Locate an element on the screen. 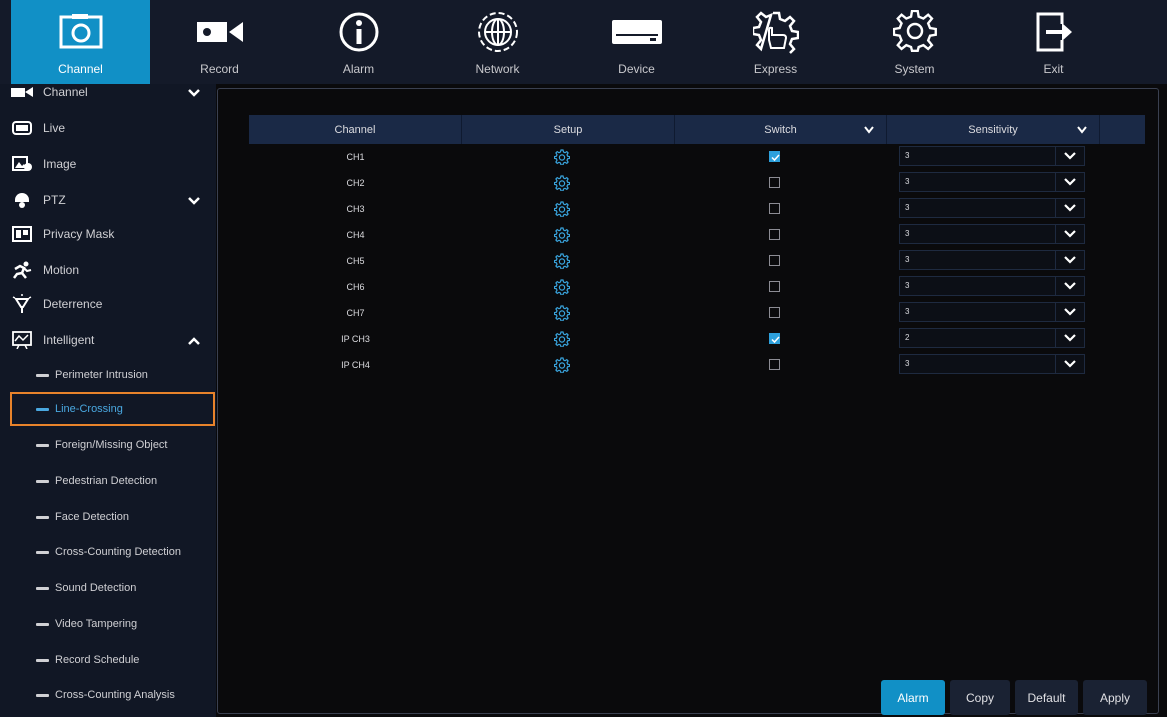 Image resolution: width=1167 pixels, height=717 pixels. nav-exit: Exit is located at coordinates (1053, 42).